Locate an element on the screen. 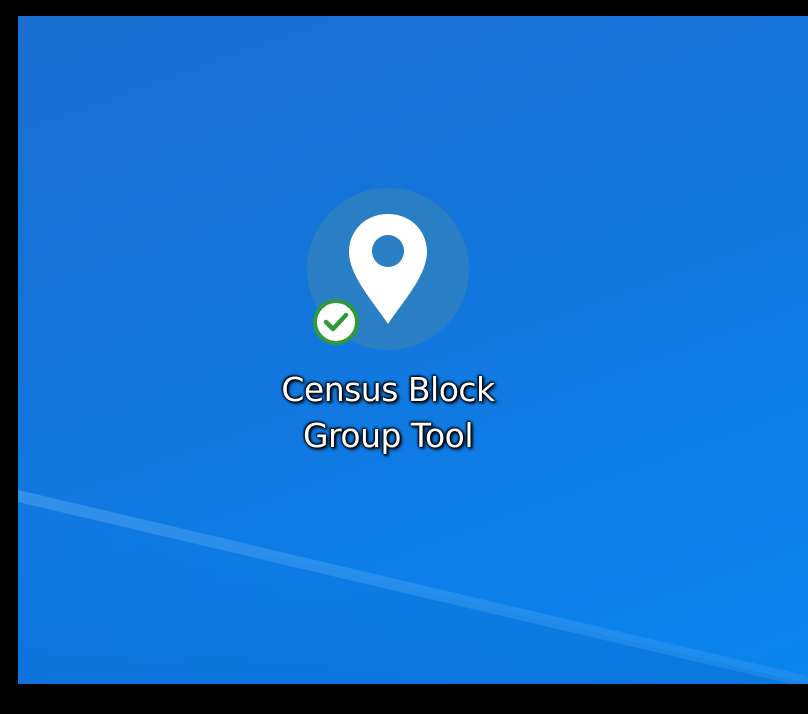 Image resolution: width=808 pixels, height=714 pixels. desktop-icon-census-block-group-tool: Census Block Group Tool is located at coordinates (388, 329).